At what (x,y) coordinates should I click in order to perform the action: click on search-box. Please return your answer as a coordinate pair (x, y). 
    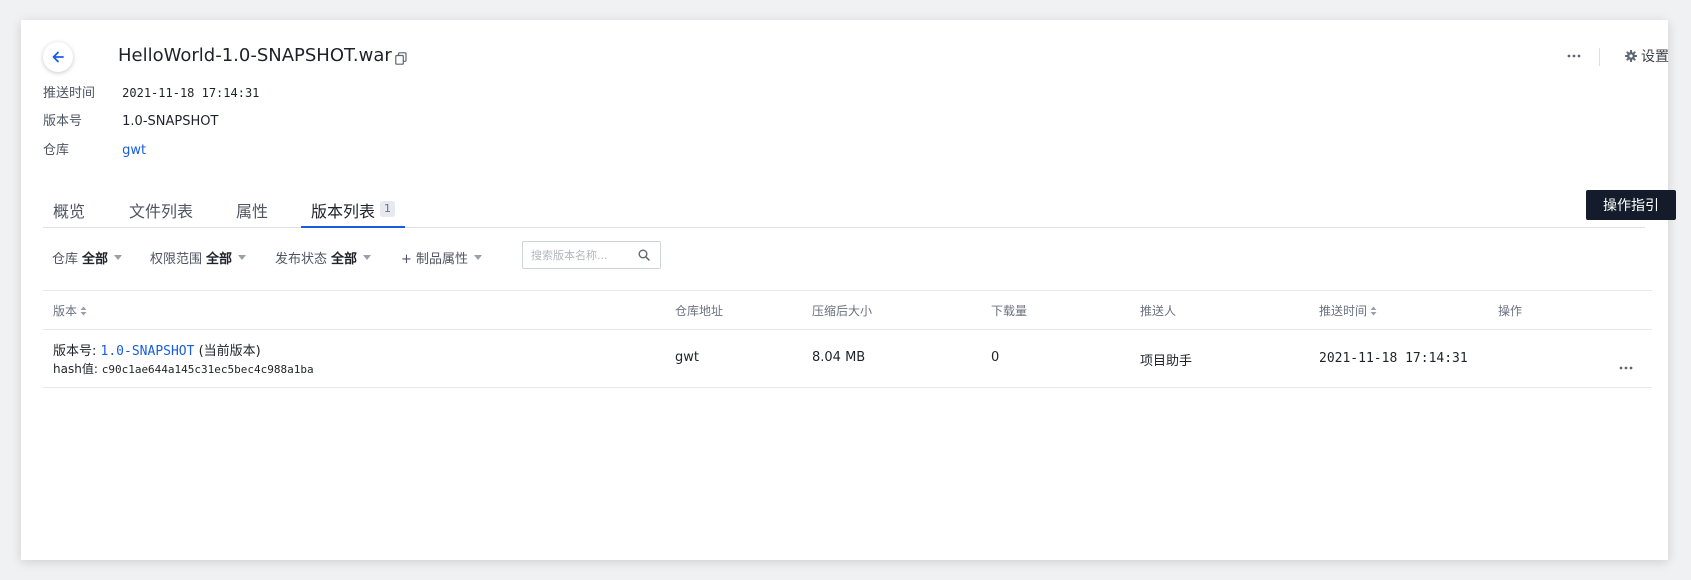
    Looking at the image, I should click on (591, 255).